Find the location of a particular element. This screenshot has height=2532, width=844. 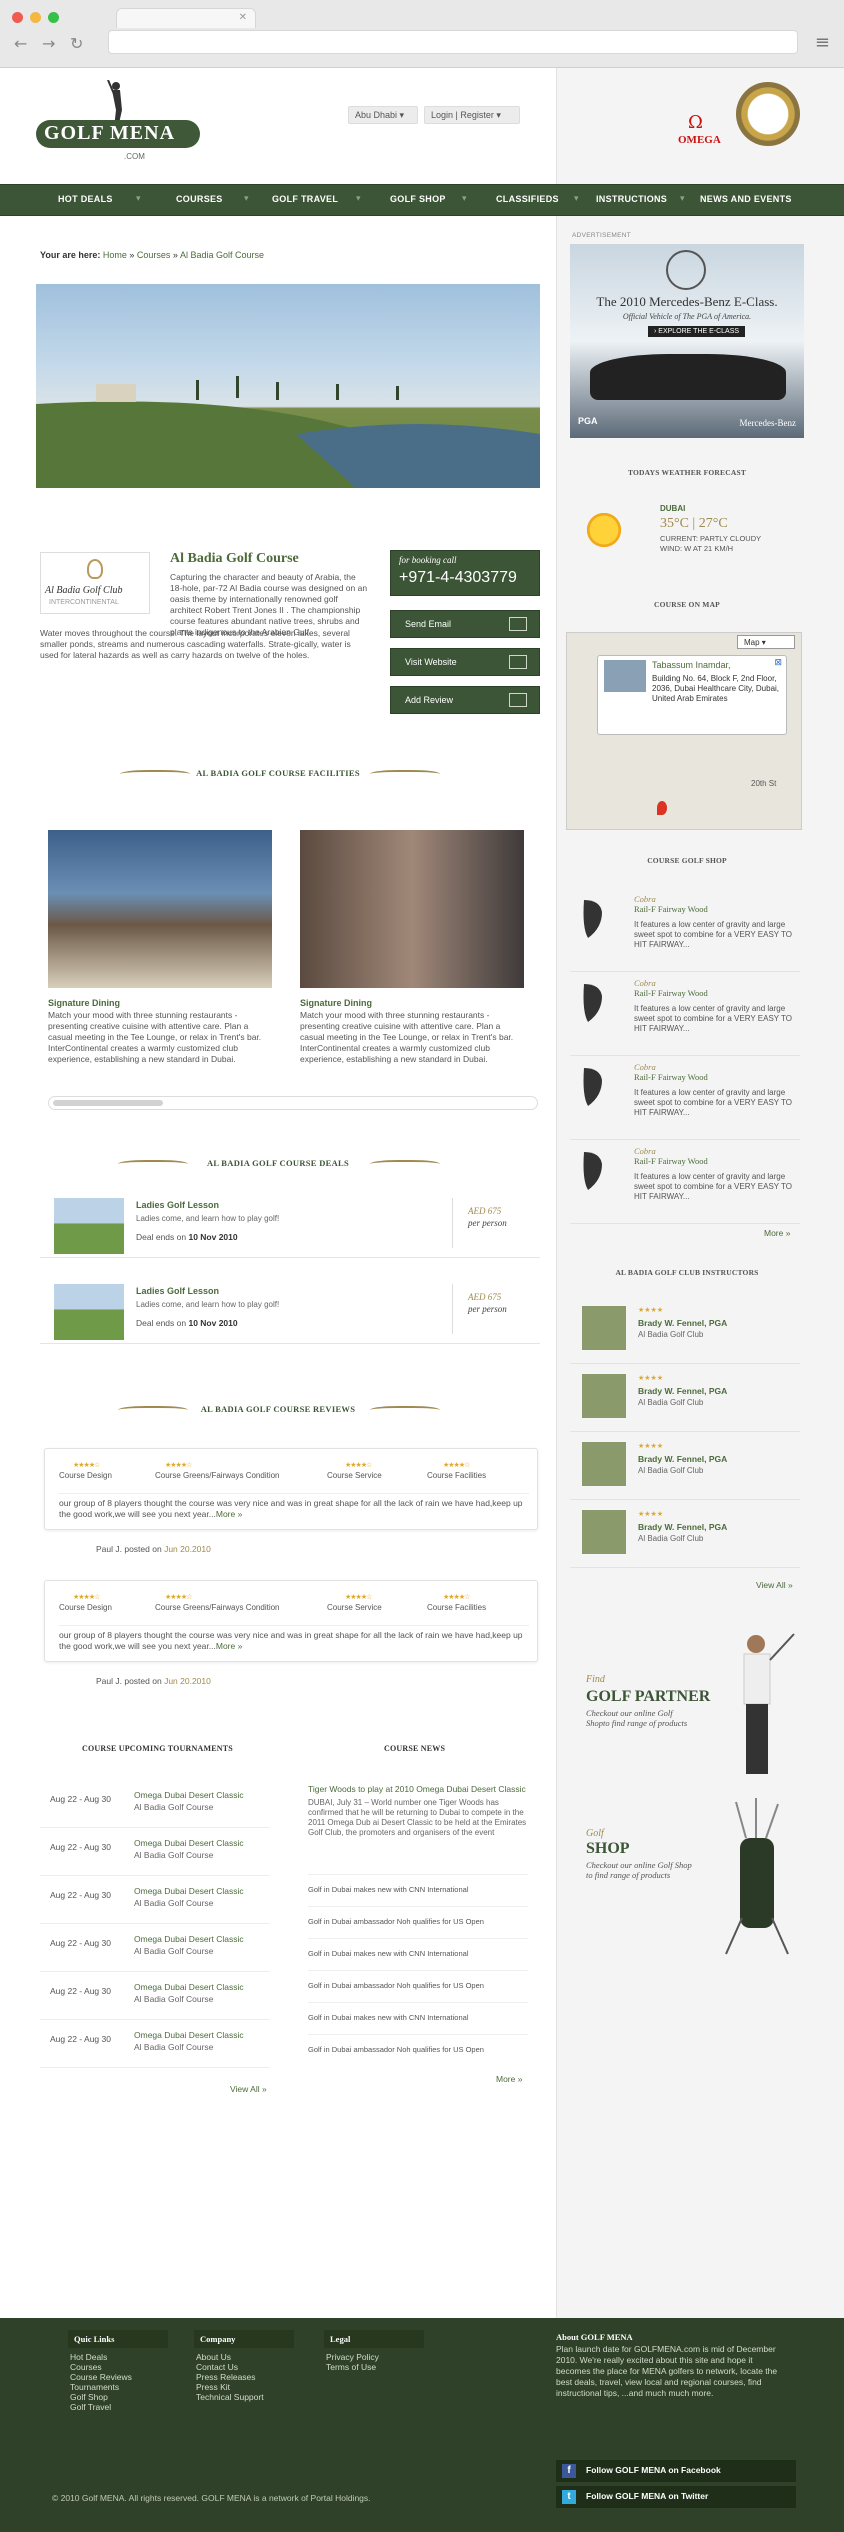

footer-link: Tournaments is located at coordinates (101, 2387).